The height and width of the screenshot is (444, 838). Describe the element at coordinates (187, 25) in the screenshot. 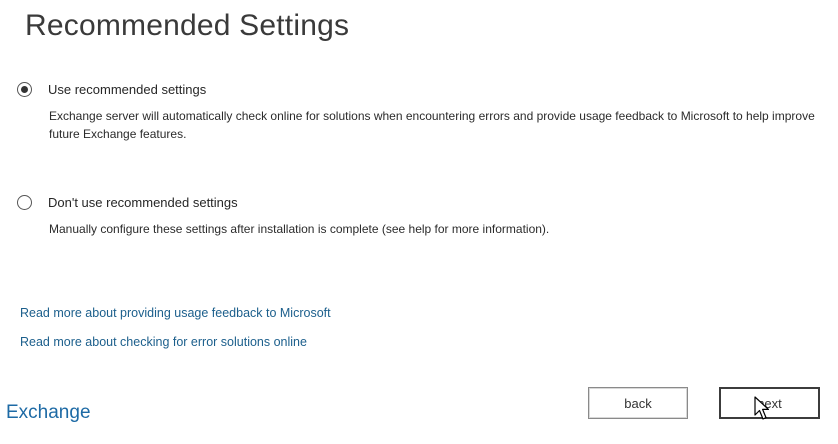

I see `page-title: Recommended Settings` at that location.